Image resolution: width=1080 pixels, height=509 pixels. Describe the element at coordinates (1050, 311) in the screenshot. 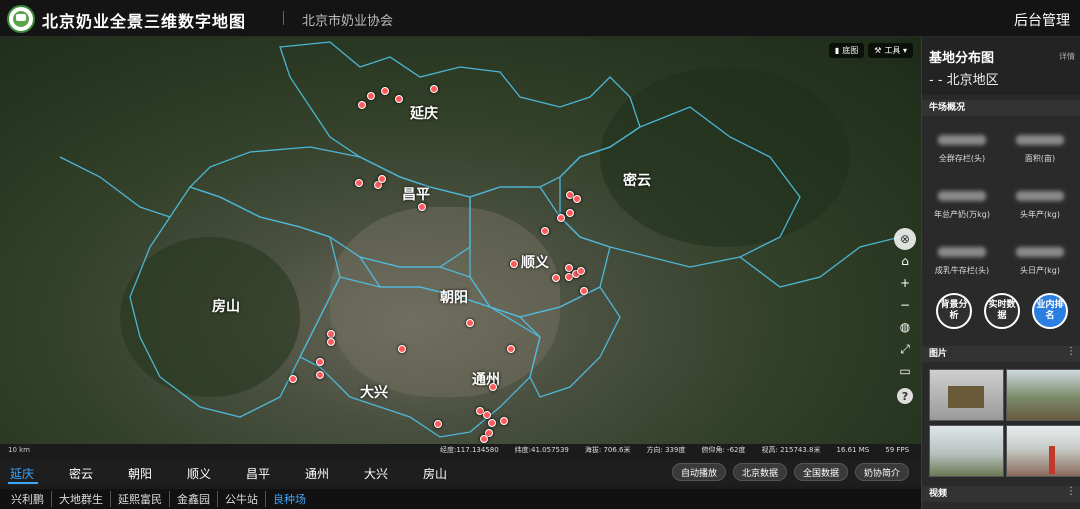

I see `industry-ranking-button: 业内排名` at that location.